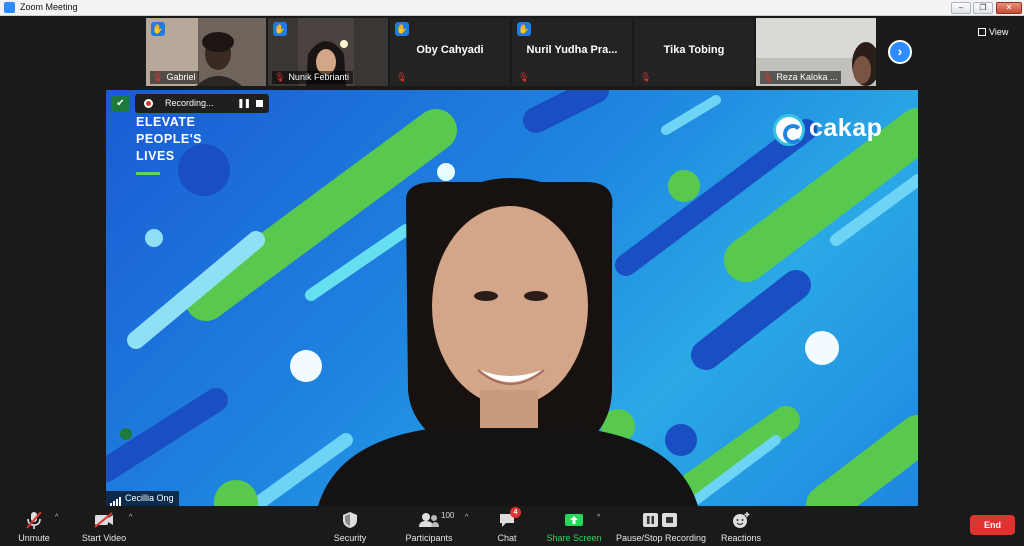 This screenshot has height=546, width=1024. I want to click on shield-icon, so click(350, 520).